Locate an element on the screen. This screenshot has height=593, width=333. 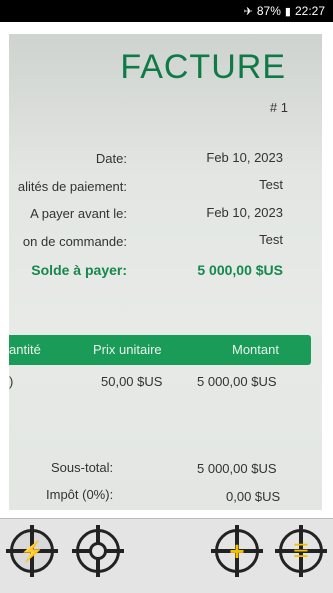
col-amount: Montant is located at coordinates (255, 349).